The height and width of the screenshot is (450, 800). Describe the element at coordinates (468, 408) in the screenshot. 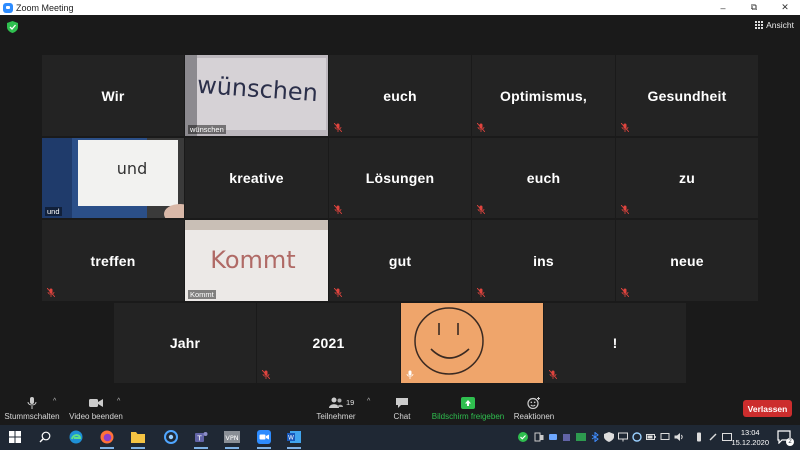

I see `share-screen-button: Bildschirm freigeben` at that location.